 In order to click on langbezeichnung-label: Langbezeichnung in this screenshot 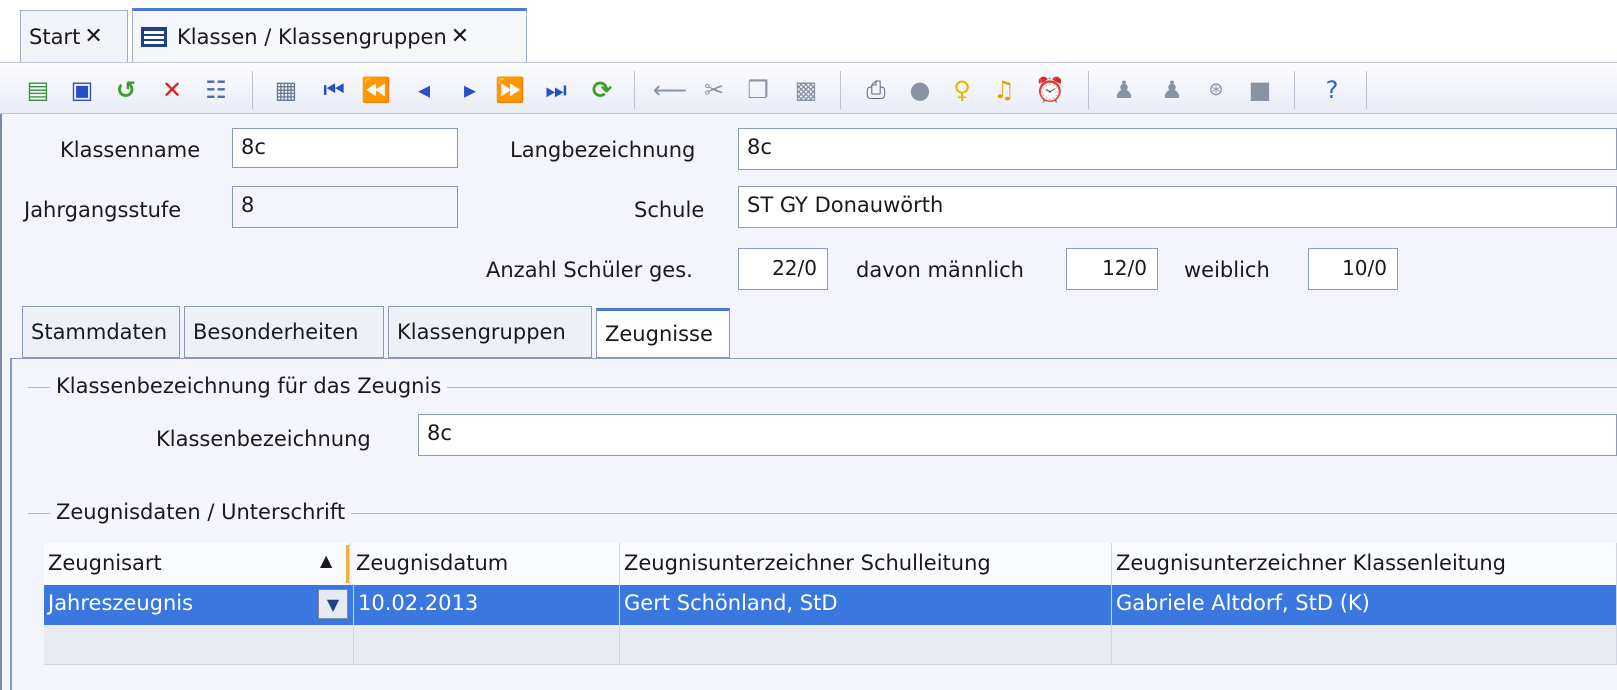, I will do `click(603, 150)`.